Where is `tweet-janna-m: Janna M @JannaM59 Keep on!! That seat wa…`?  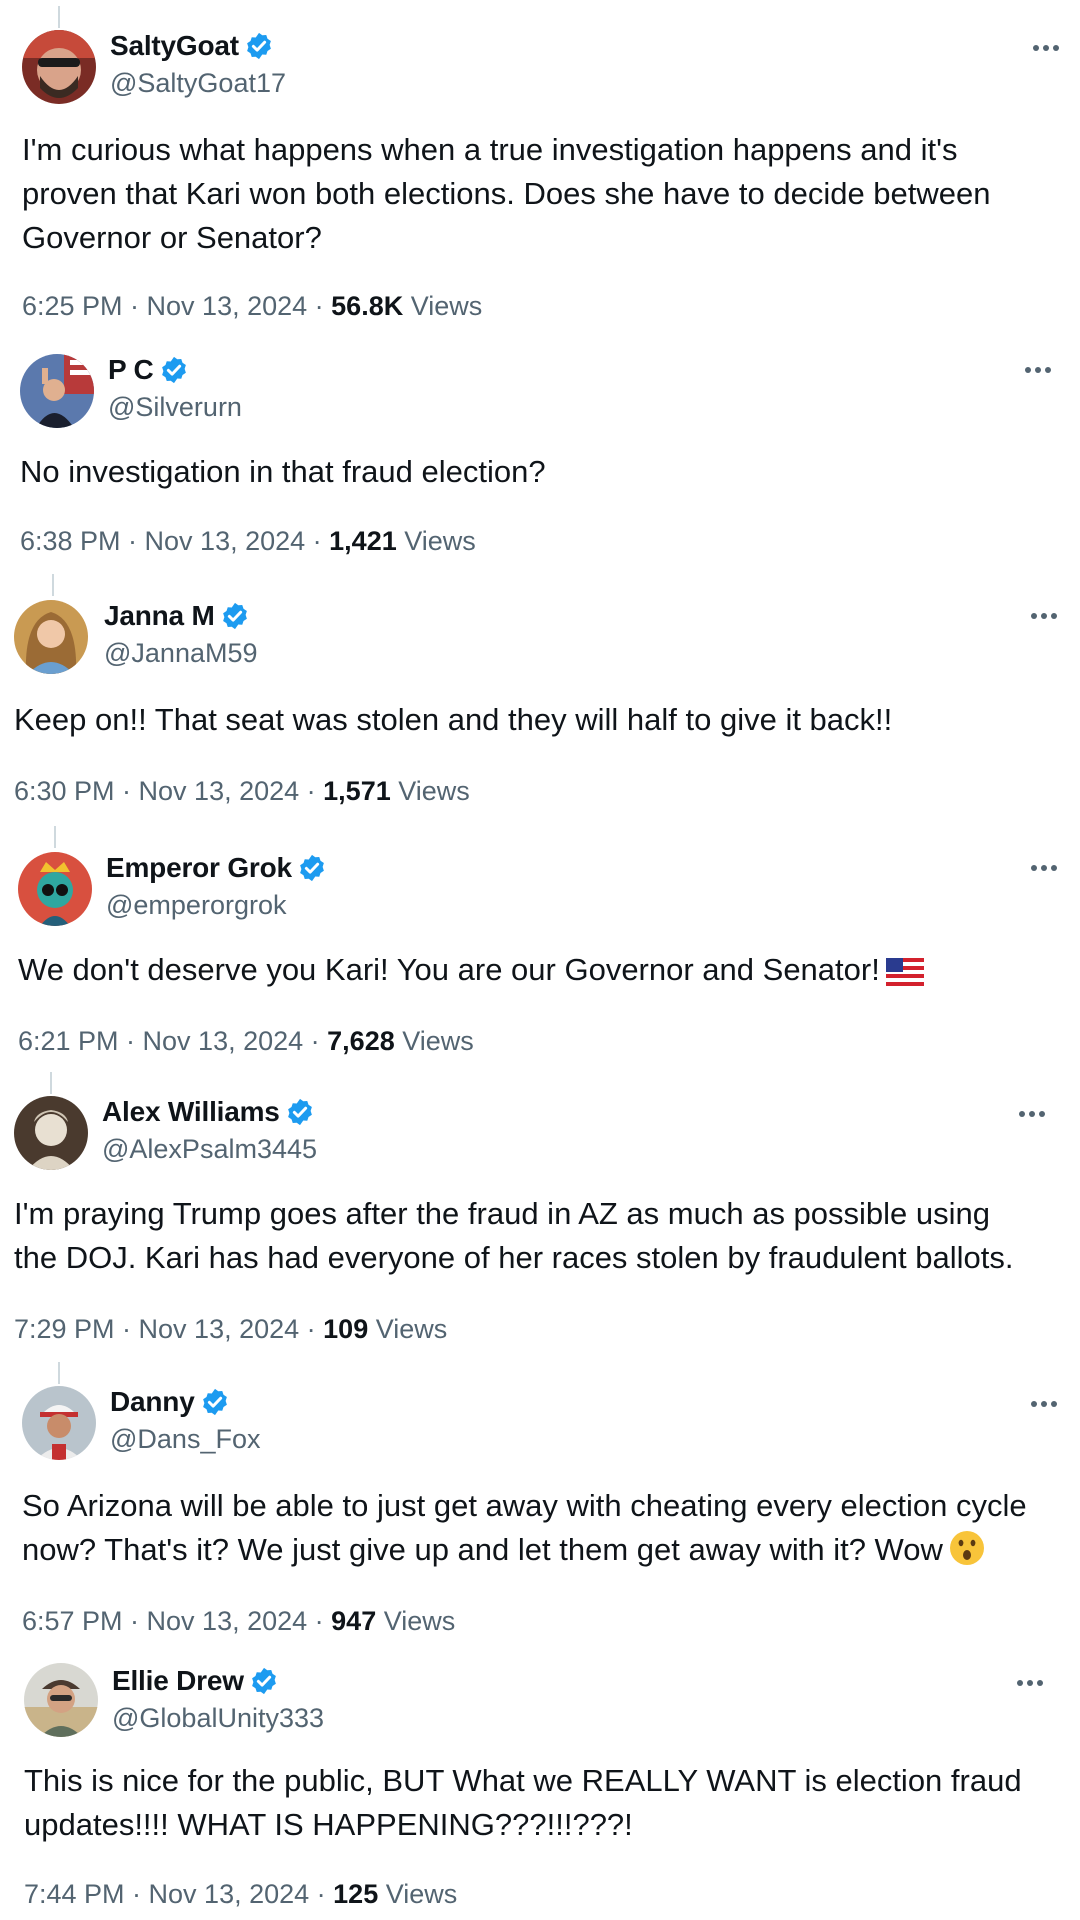
tweet-janna-m: Janna M @JannaM59 Keep on!! That seat wa… is located at coordinates (540, 695).